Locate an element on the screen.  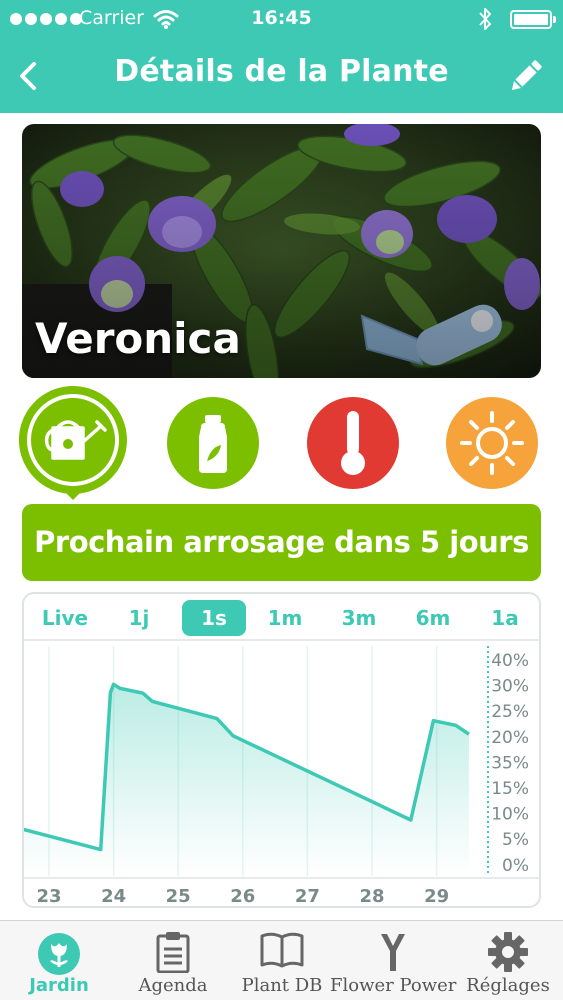
next-watering-banner: Prochain arrosage dans 5 jours is located at coordinates (281, 542).